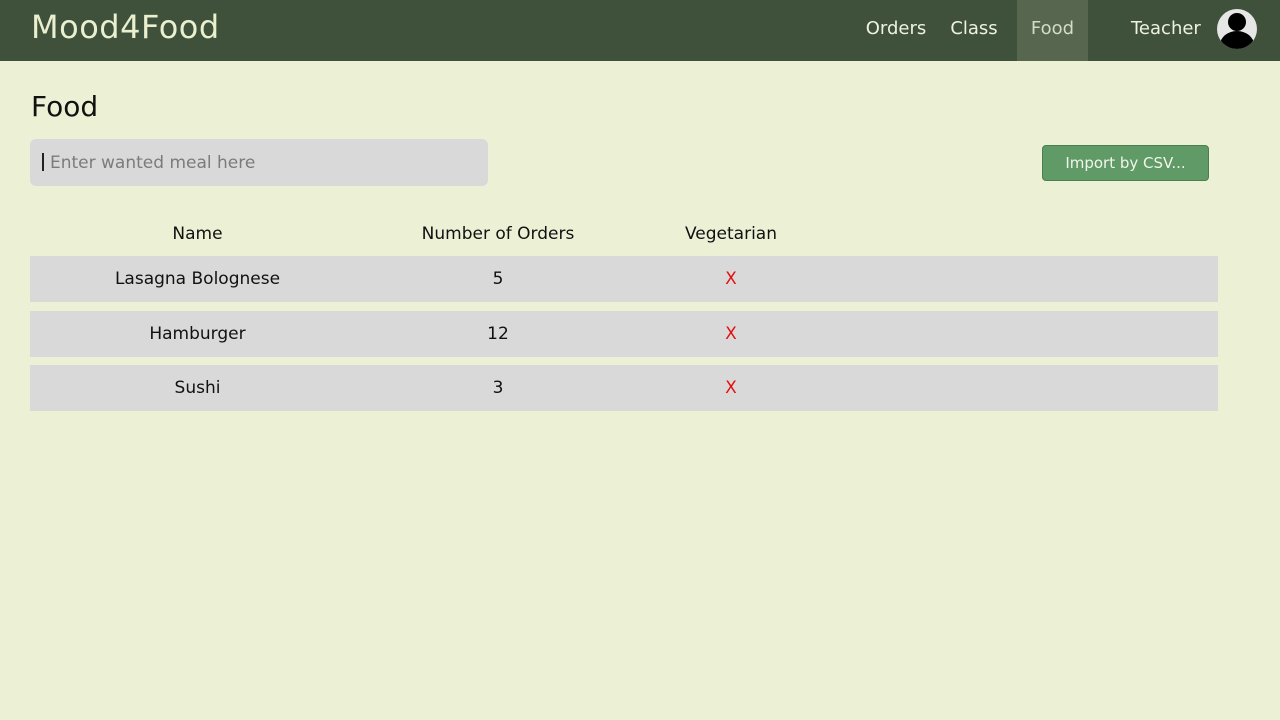 The height and width of the screenshot is (720, 1280). What do you see at coordinates (640, 30) in the screenshot?
I see `top-navbar: Mood4Food Orders Class Food Teacher` at bounding box center [640, 30].